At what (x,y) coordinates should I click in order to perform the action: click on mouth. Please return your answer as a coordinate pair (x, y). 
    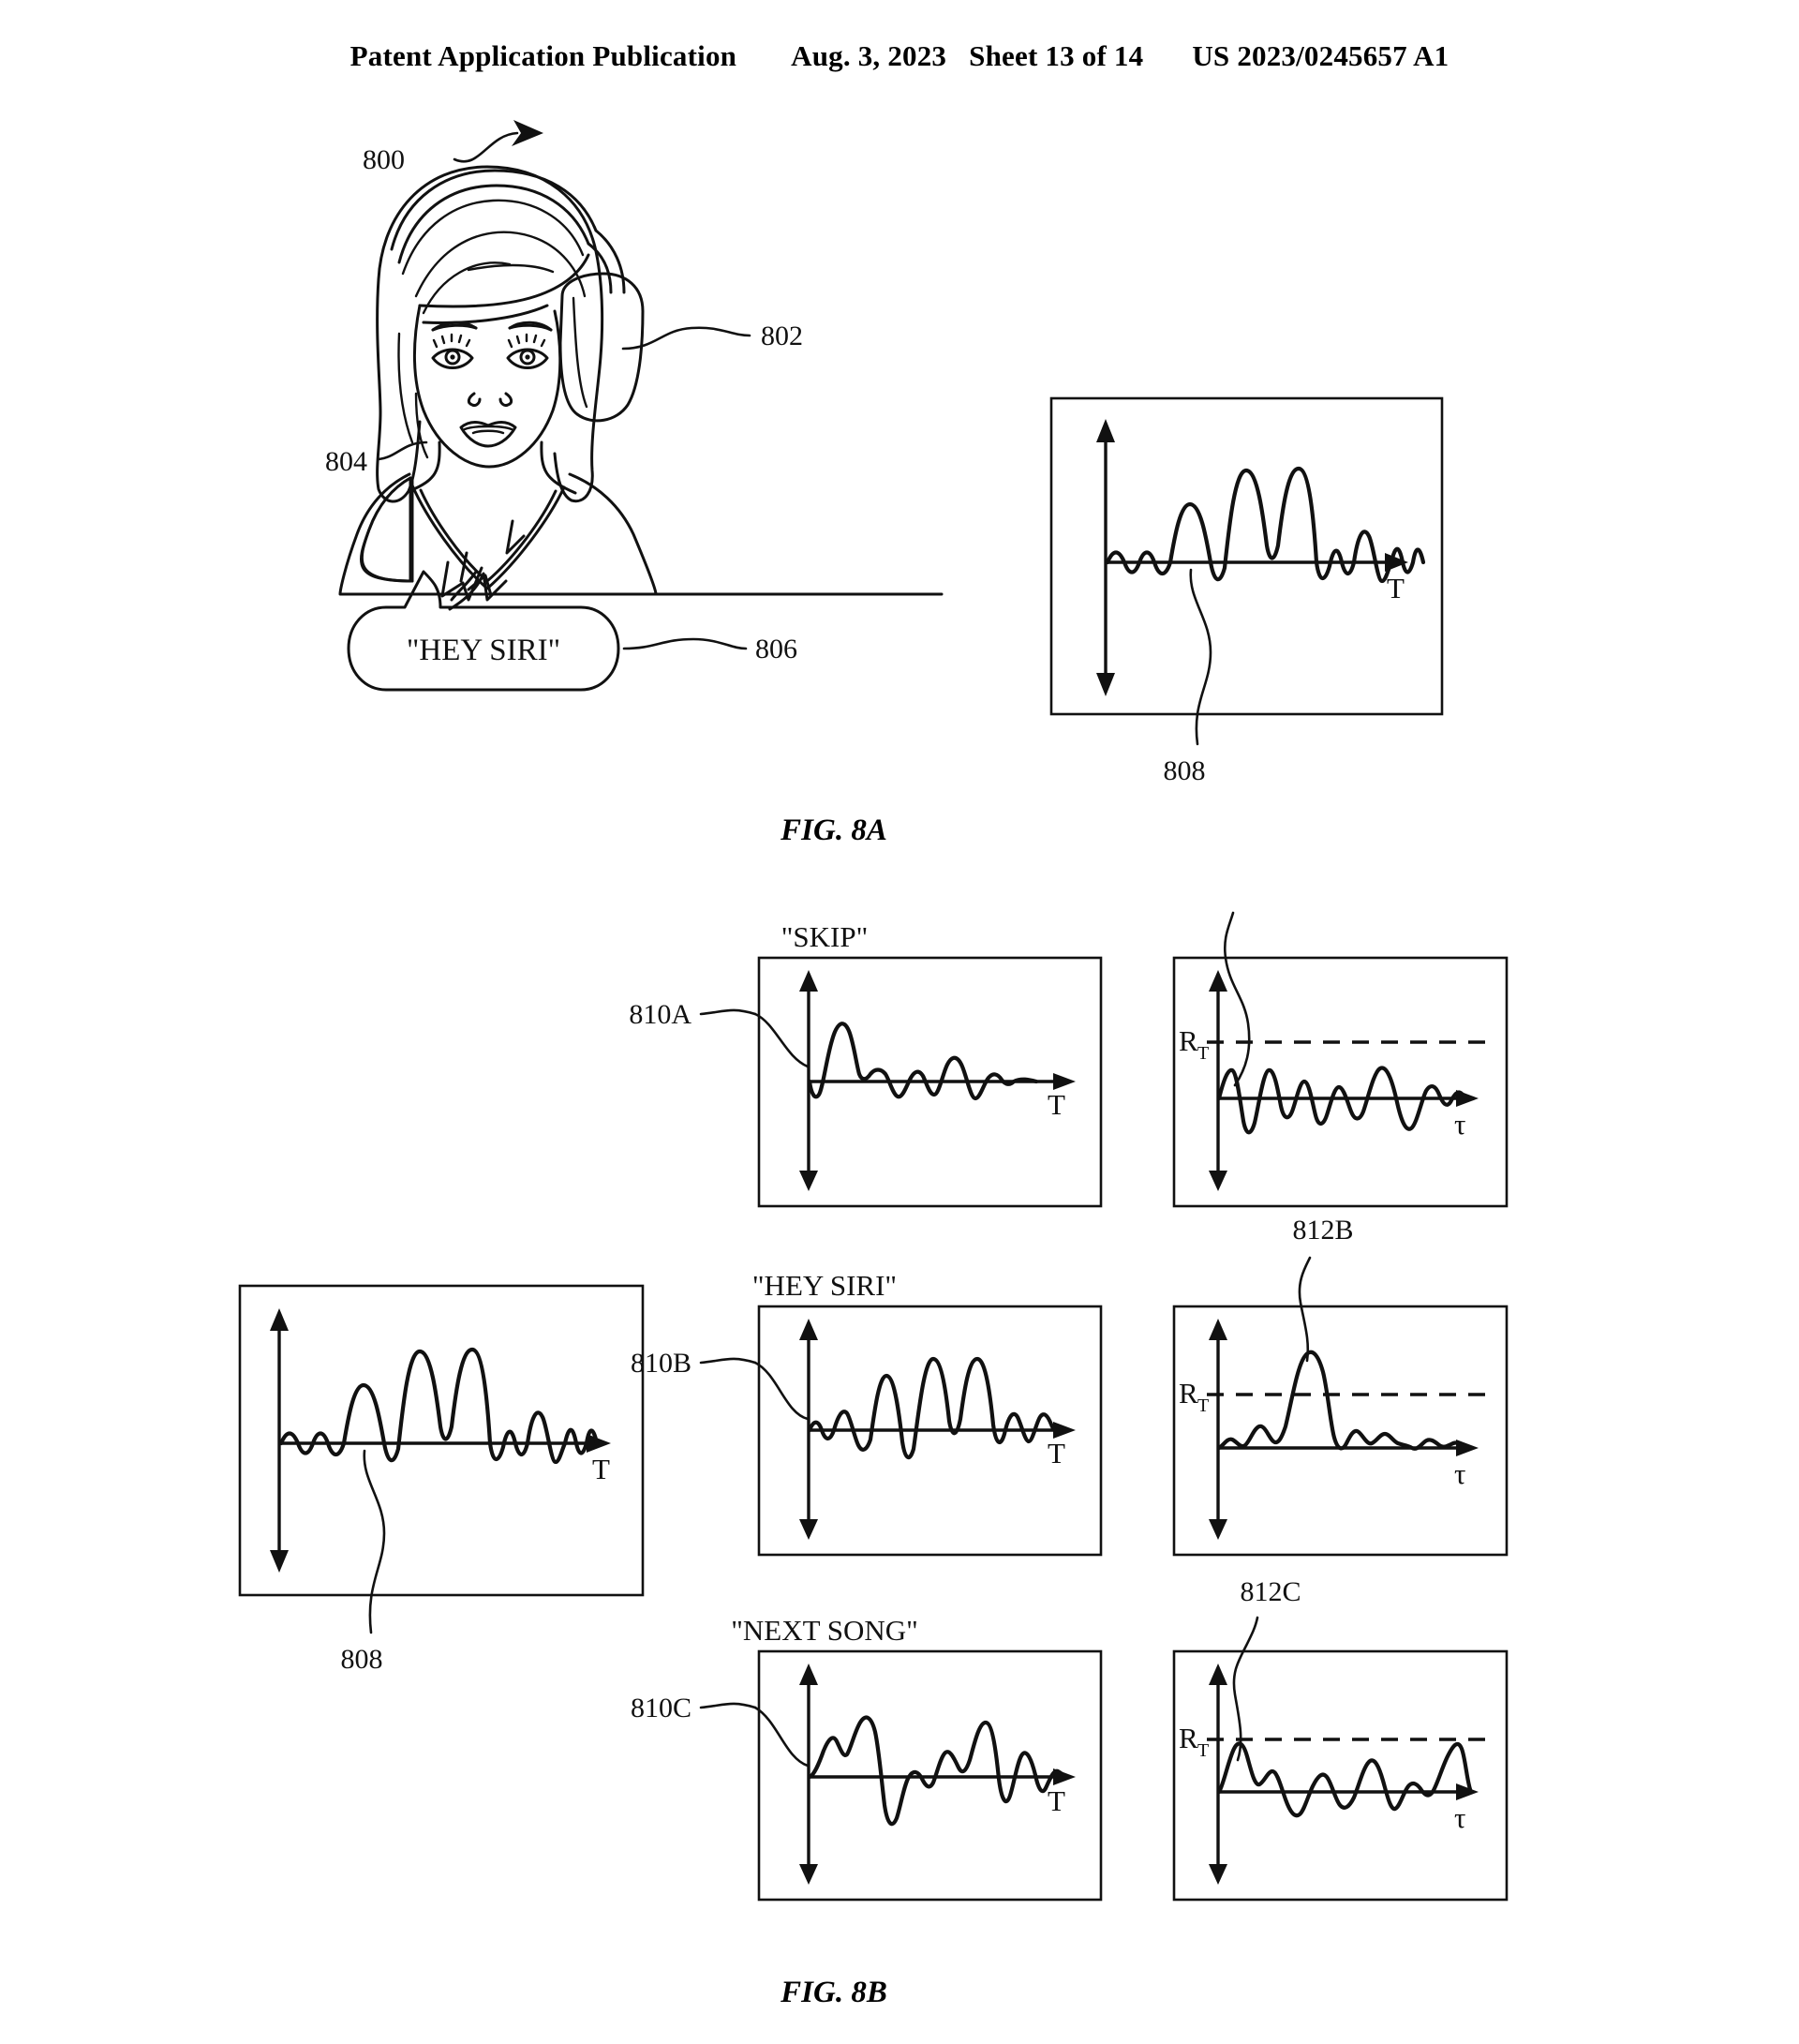
    Looking at the image, I should click on (488, 435).